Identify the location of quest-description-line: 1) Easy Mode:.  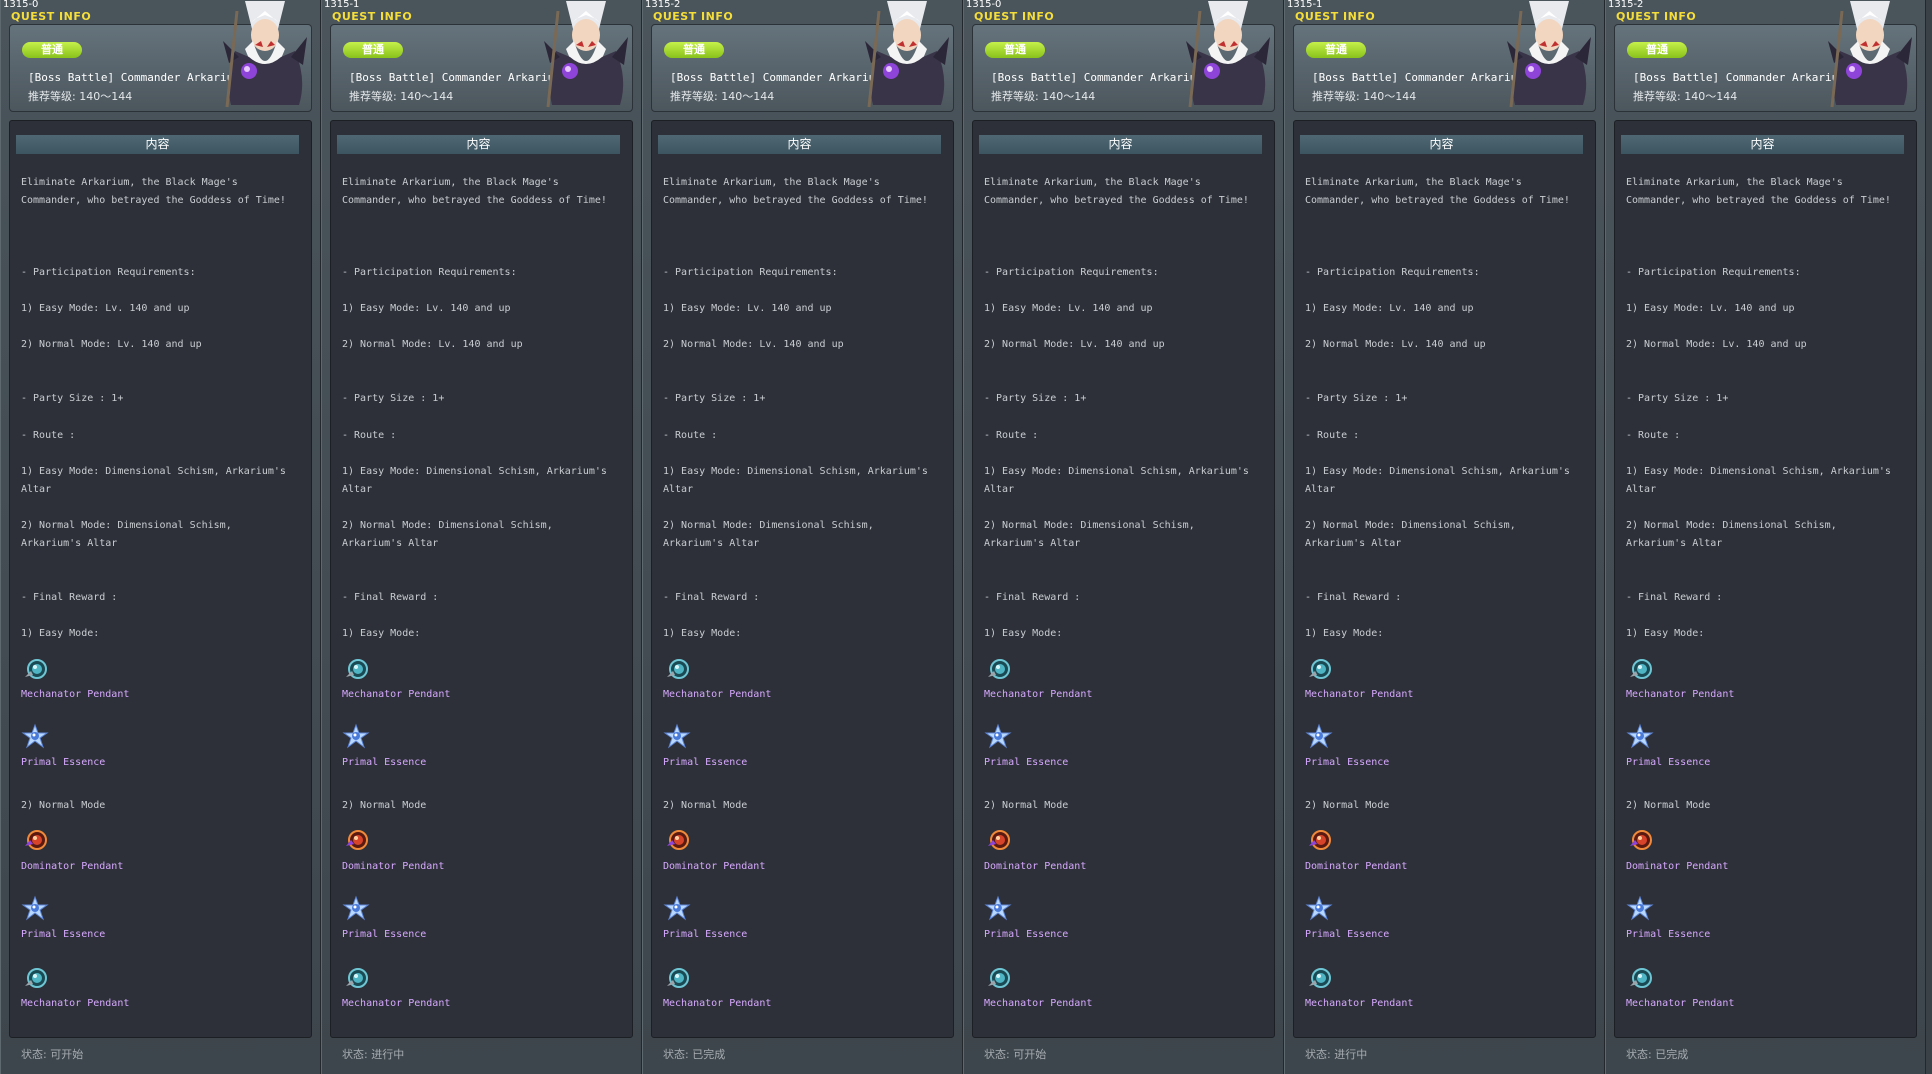
(1665, 633).